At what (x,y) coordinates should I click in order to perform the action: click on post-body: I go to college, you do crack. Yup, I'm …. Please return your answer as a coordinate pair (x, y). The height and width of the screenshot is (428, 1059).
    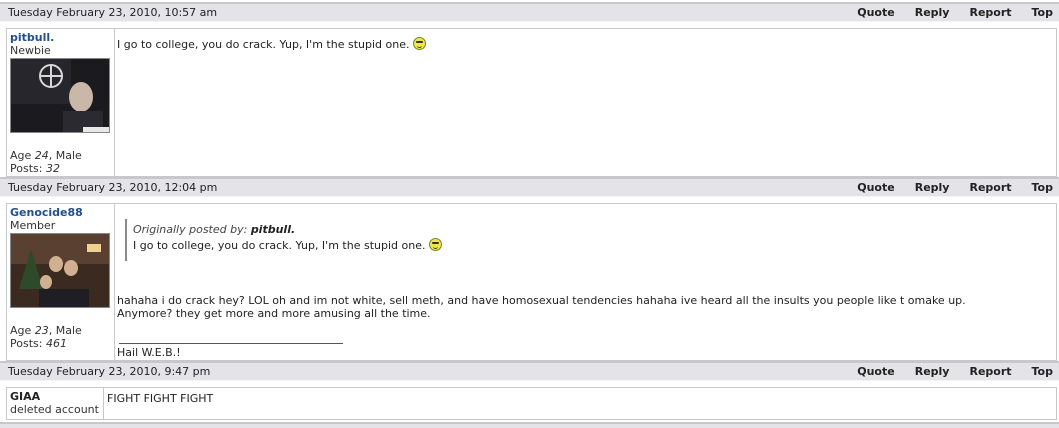
    Looking at the image, I should click on (272, 44).